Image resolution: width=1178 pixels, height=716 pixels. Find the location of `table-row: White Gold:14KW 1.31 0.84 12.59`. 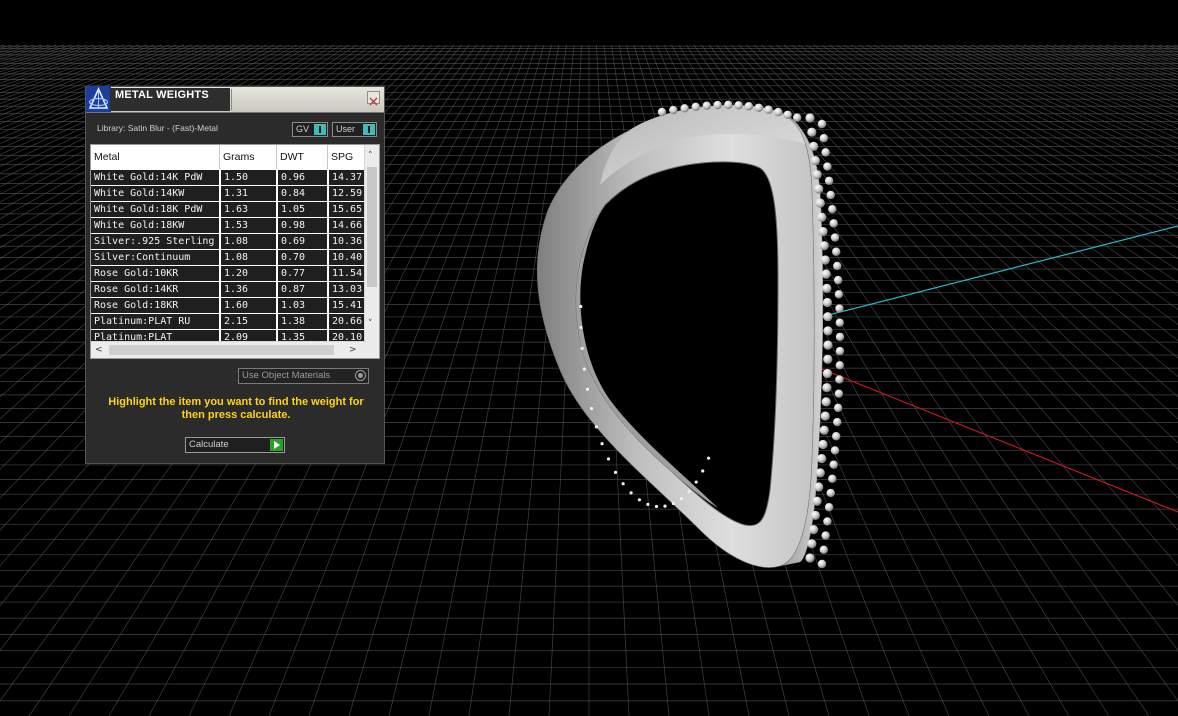

table-row: White Gold:14KW 1.31 0.84 12.59 is located at coordinates (228, 193).